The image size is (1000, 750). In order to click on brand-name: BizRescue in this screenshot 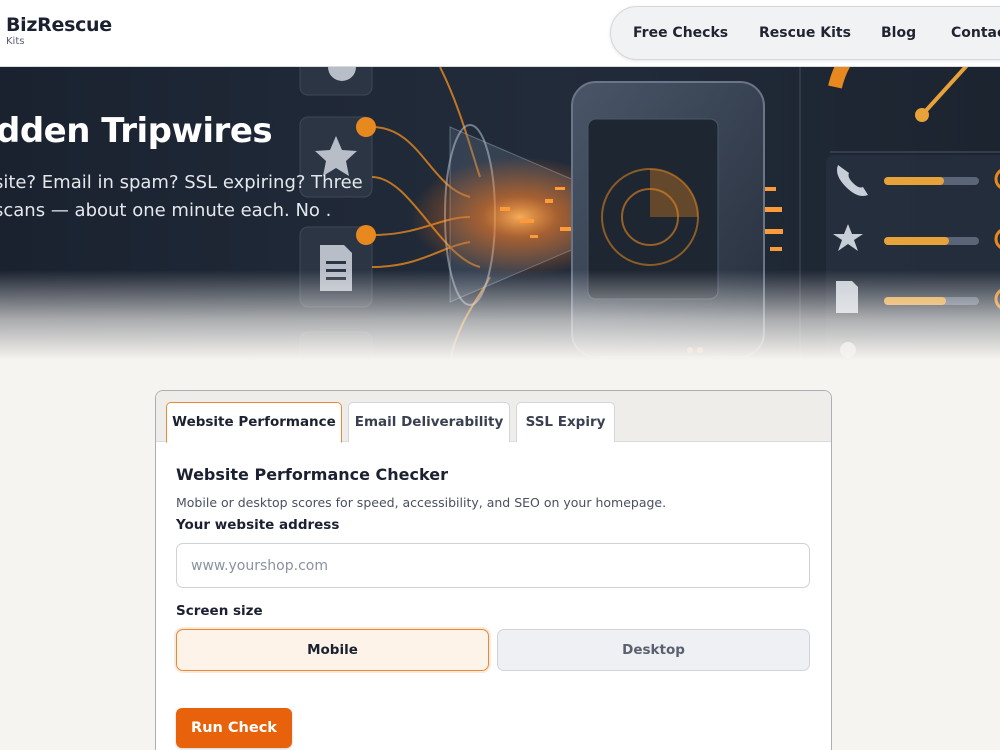, I will do `click(59, 25)`.